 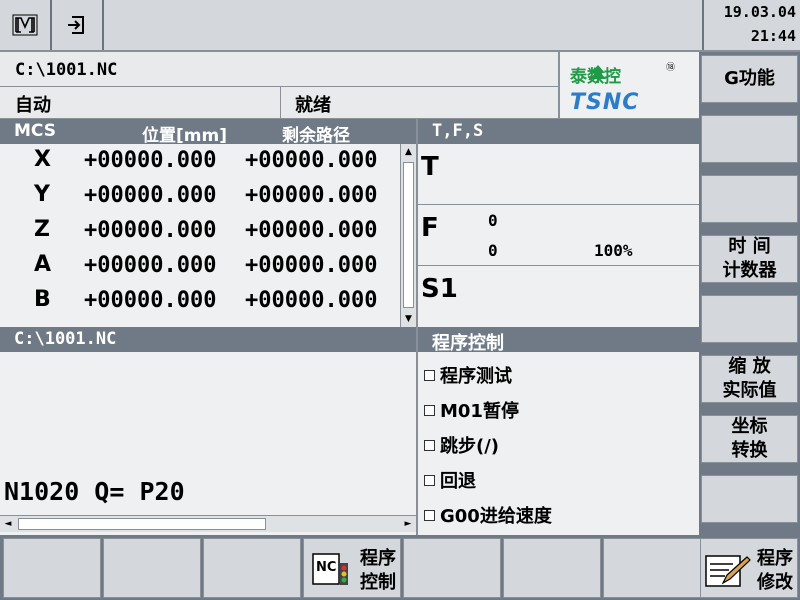 What do you see at coordinates (430, 167) in the screenshot?
I see `tool-label: T` at bounding box center [430, 167].